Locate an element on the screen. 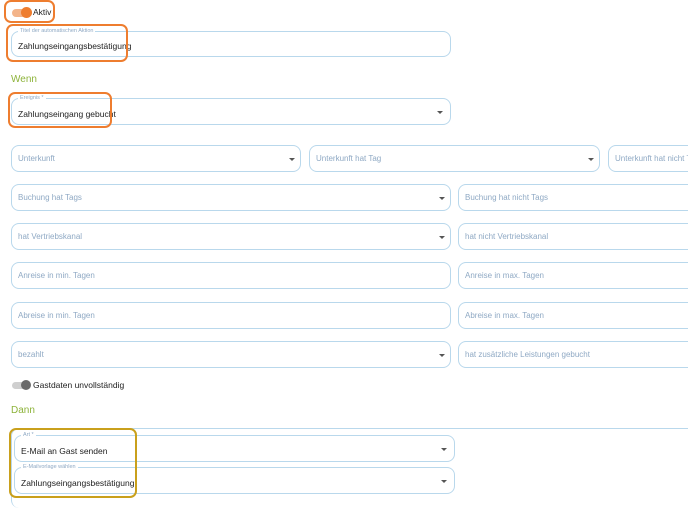 The height and width of the screenshot is (508, 688). accommodation-has-tag-select: Unterkunft hat Tag is located at coordinates (454, 158).